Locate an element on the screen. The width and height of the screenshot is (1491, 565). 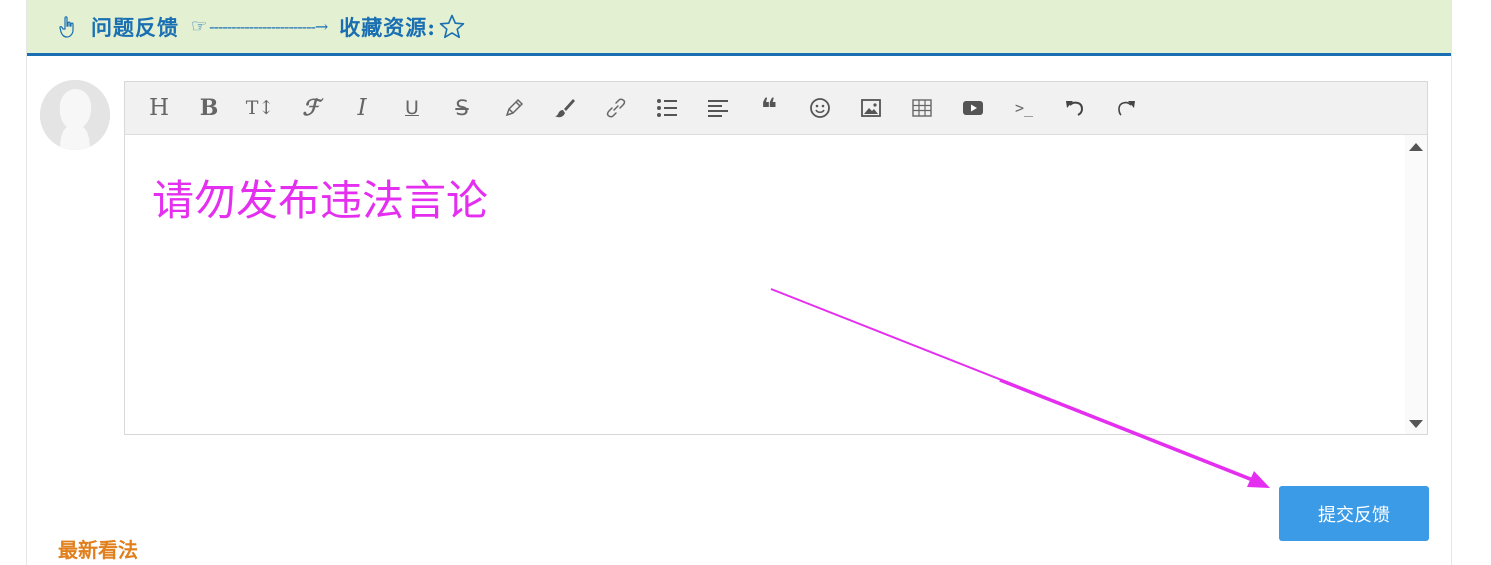
submit-feedback-button: 提交反馈 is located at coordinates (1354, 513).